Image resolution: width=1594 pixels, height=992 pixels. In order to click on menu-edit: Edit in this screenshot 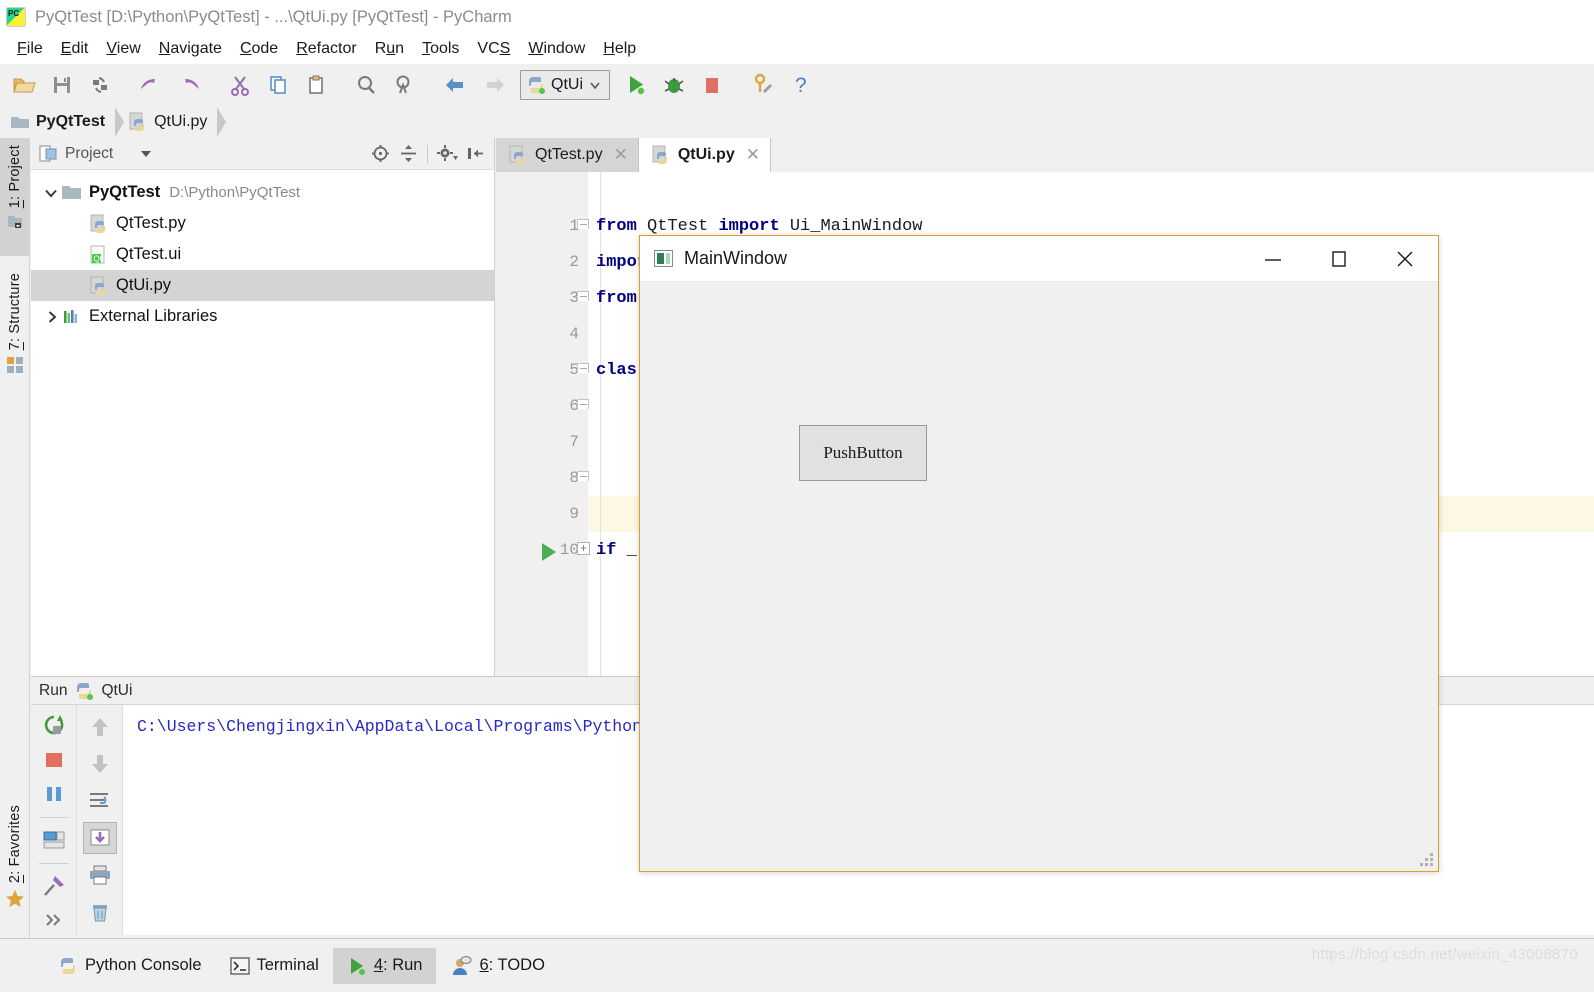, I will do `click(75, 49)`.